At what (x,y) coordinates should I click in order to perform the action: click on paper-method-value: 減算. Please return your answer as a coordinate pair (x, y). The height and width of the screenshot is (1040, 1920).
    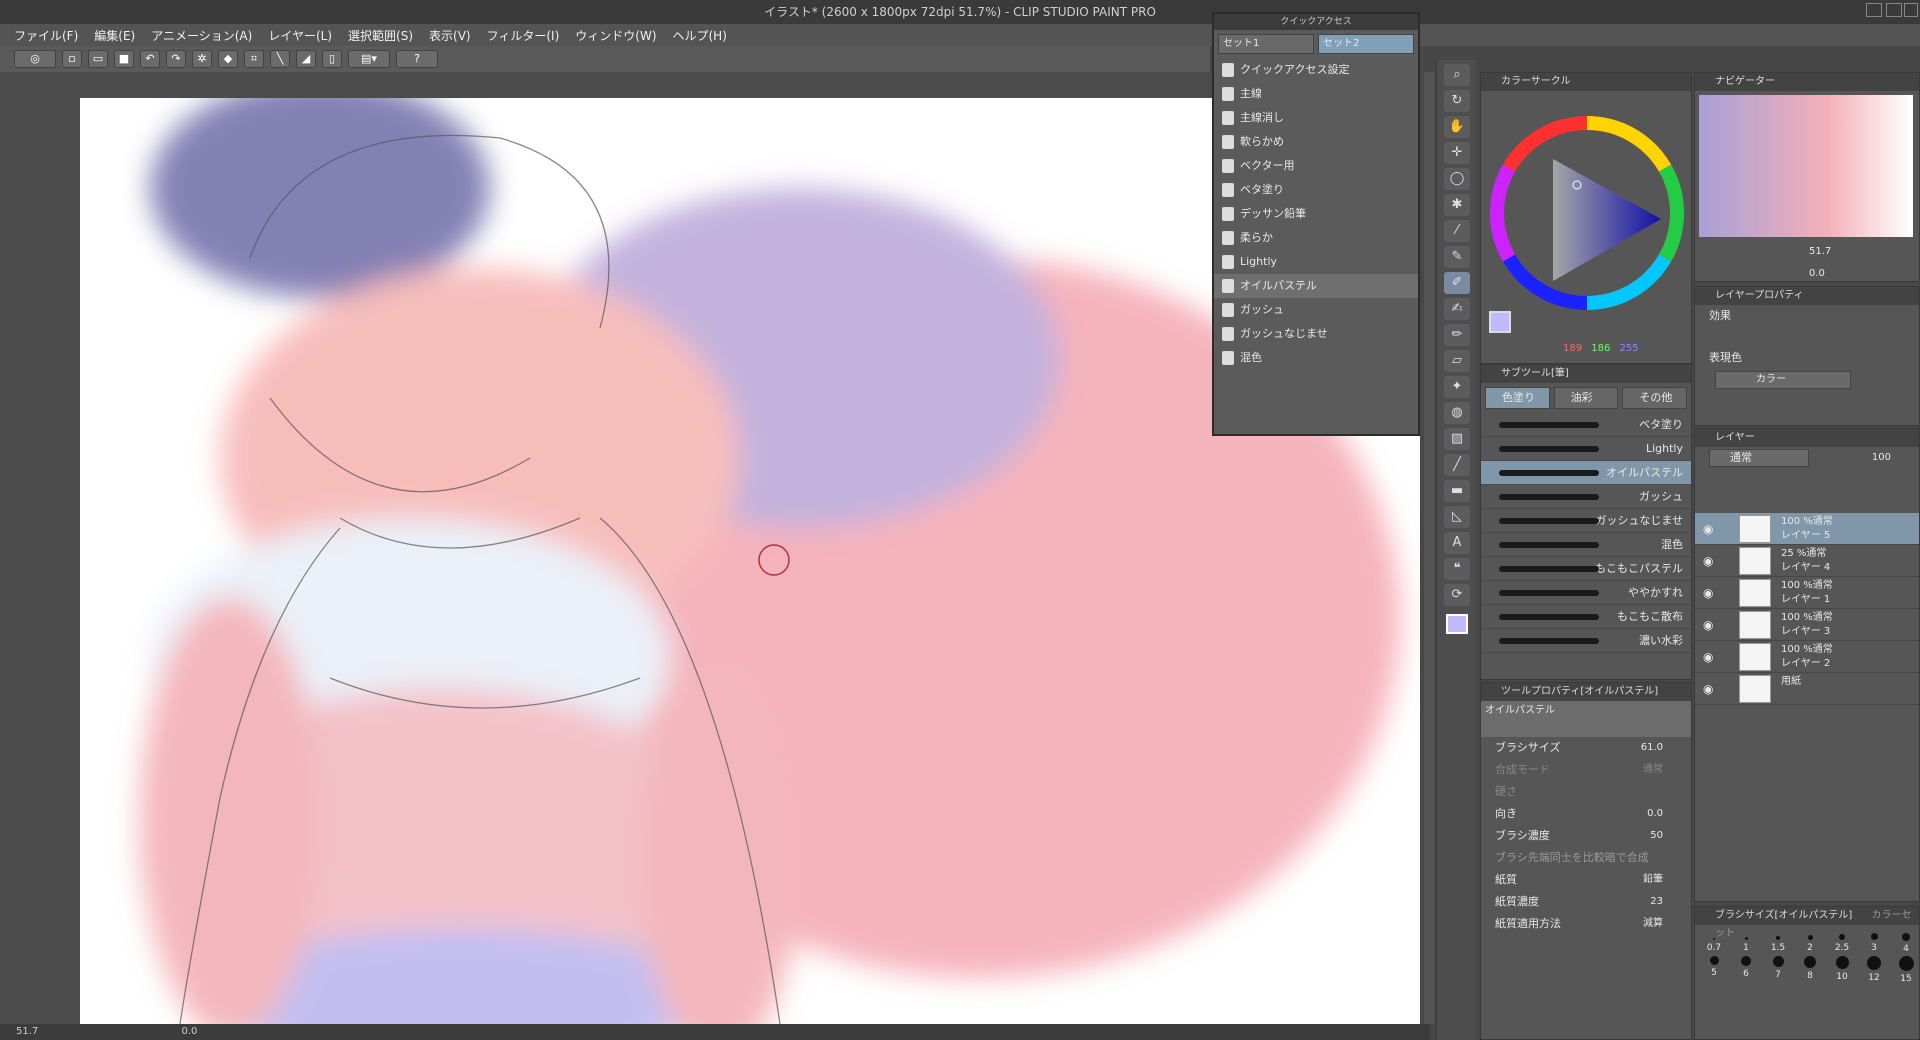
    Looking at the image, I should click on (1653, 924).